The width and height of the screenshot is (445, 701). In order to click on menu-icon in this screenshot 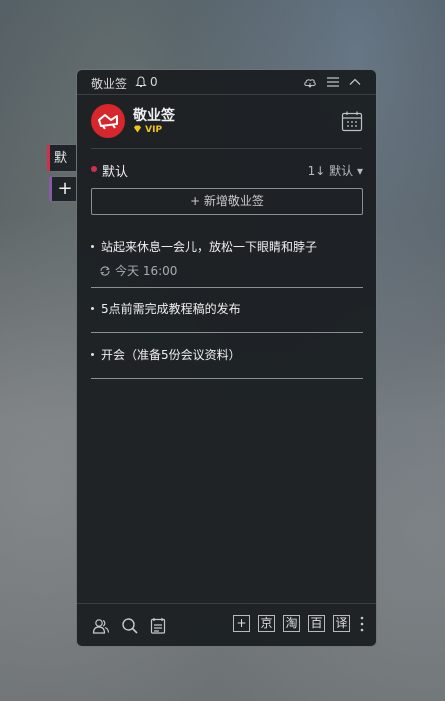, I will do `click(333, 82)`.